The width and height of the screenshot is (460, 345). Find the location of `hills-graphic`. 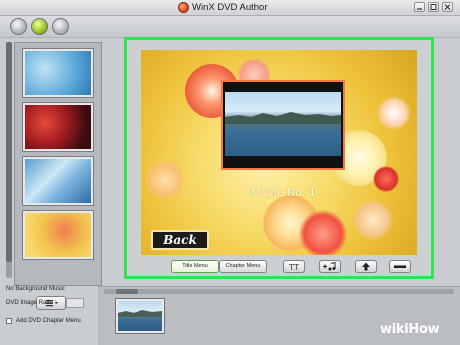

hills-graphic is located at coordinates (283, 118).